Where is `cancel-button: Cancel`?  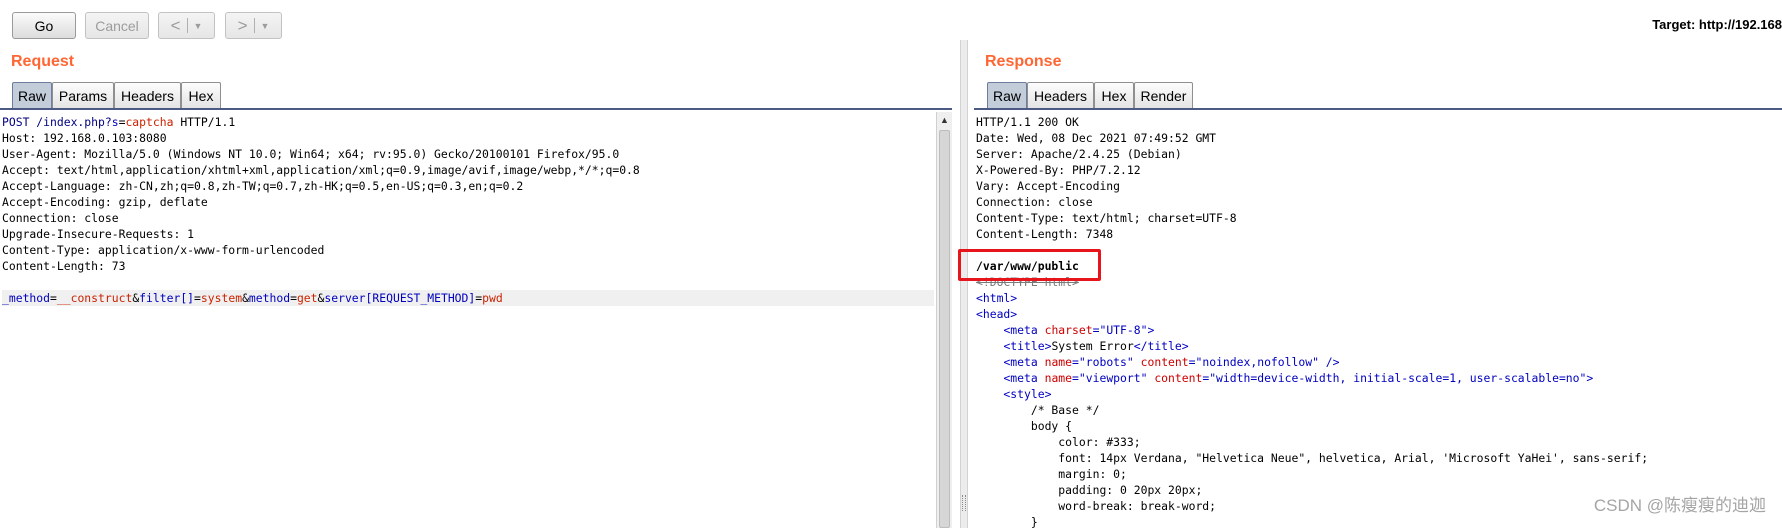 cancel-button: Cancel is located at coordinates (117, 25).